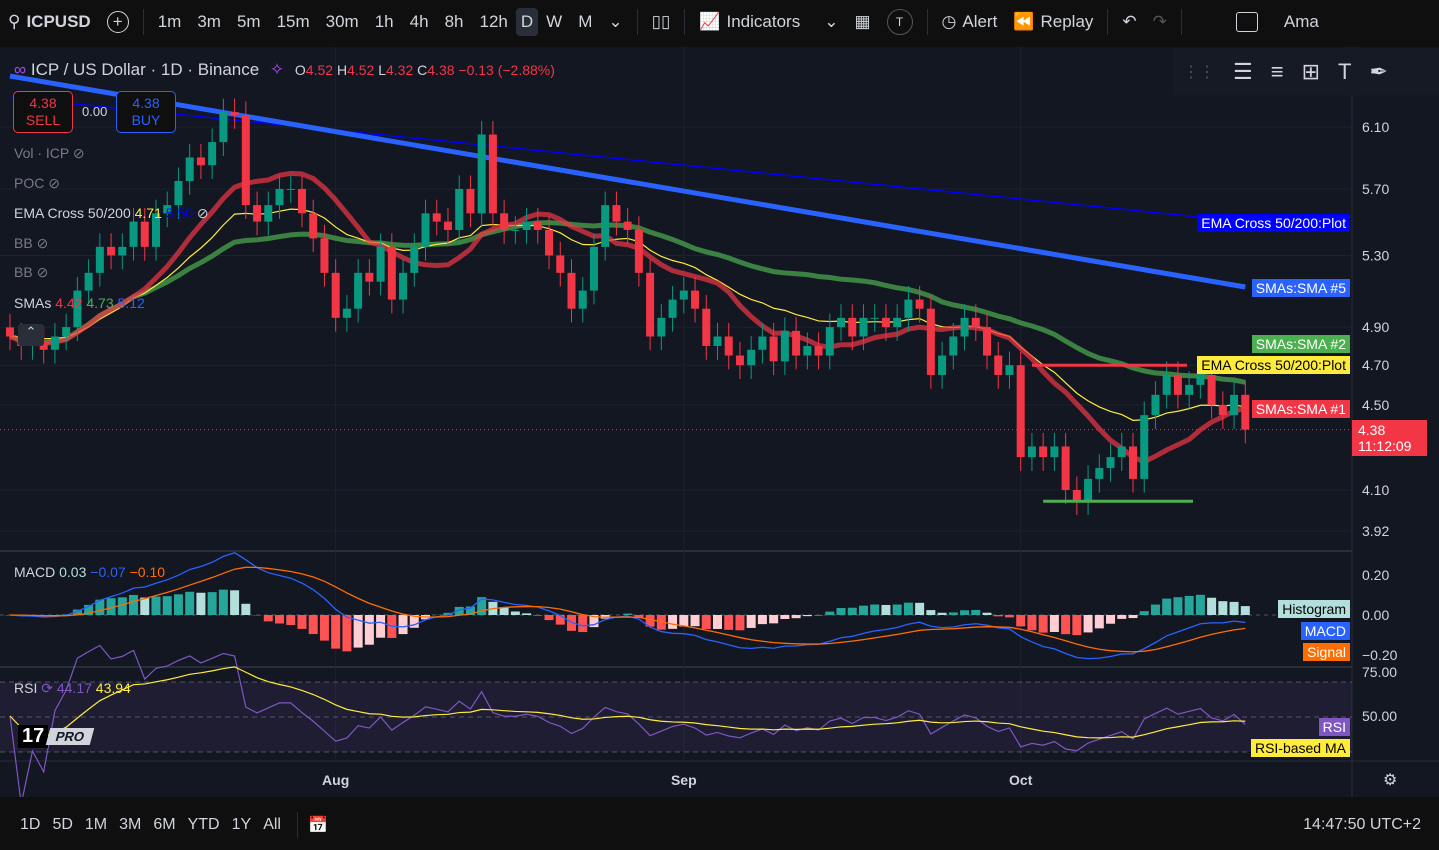 This screenshot has width=1439, height=850. What do you see at coordinates (527, 22) in the screenshot?
I see `interval-D: D` at bounding box center [527, 22].